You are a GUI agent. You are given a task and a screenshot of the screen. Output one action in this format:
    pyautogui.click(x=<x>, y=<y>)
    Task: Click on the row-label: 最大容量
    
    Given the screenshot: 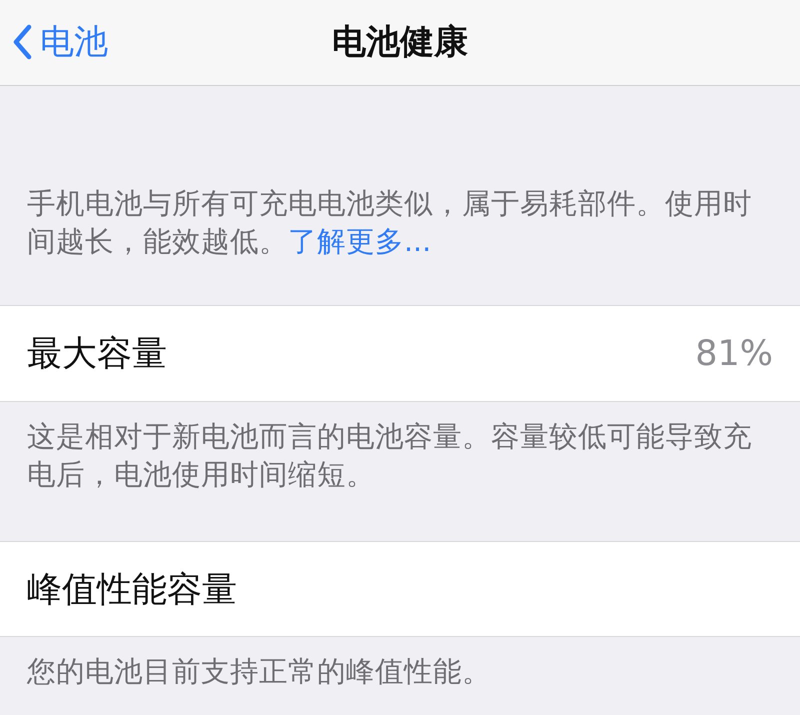 What is the action you would take?
    pyautogui.click(x=97, y=354)
    